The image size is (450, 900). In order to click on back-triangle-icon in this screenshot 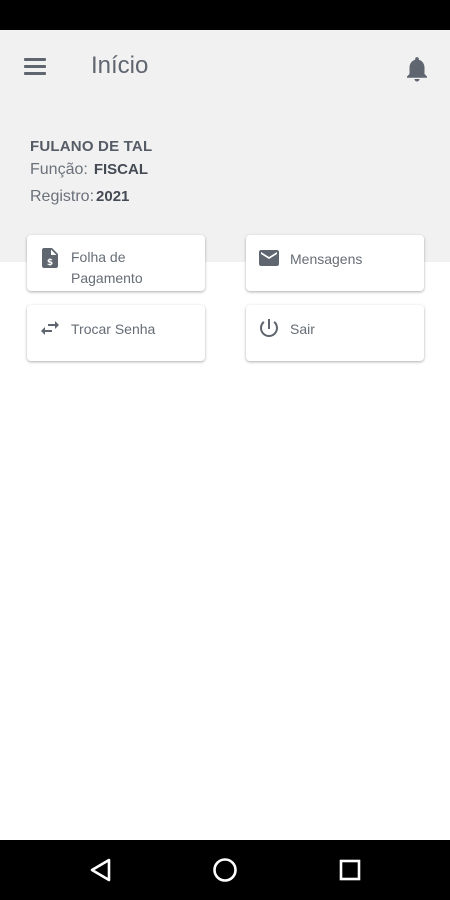, I will do `click(101, 870)`.